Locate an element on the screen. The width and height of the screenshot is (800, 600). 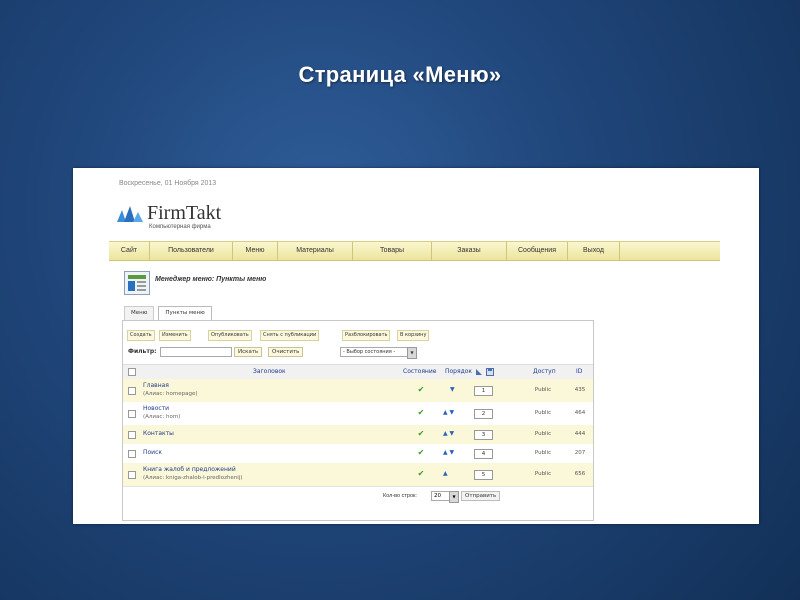
select-all-checkbox is located at coordinates (132, 372).